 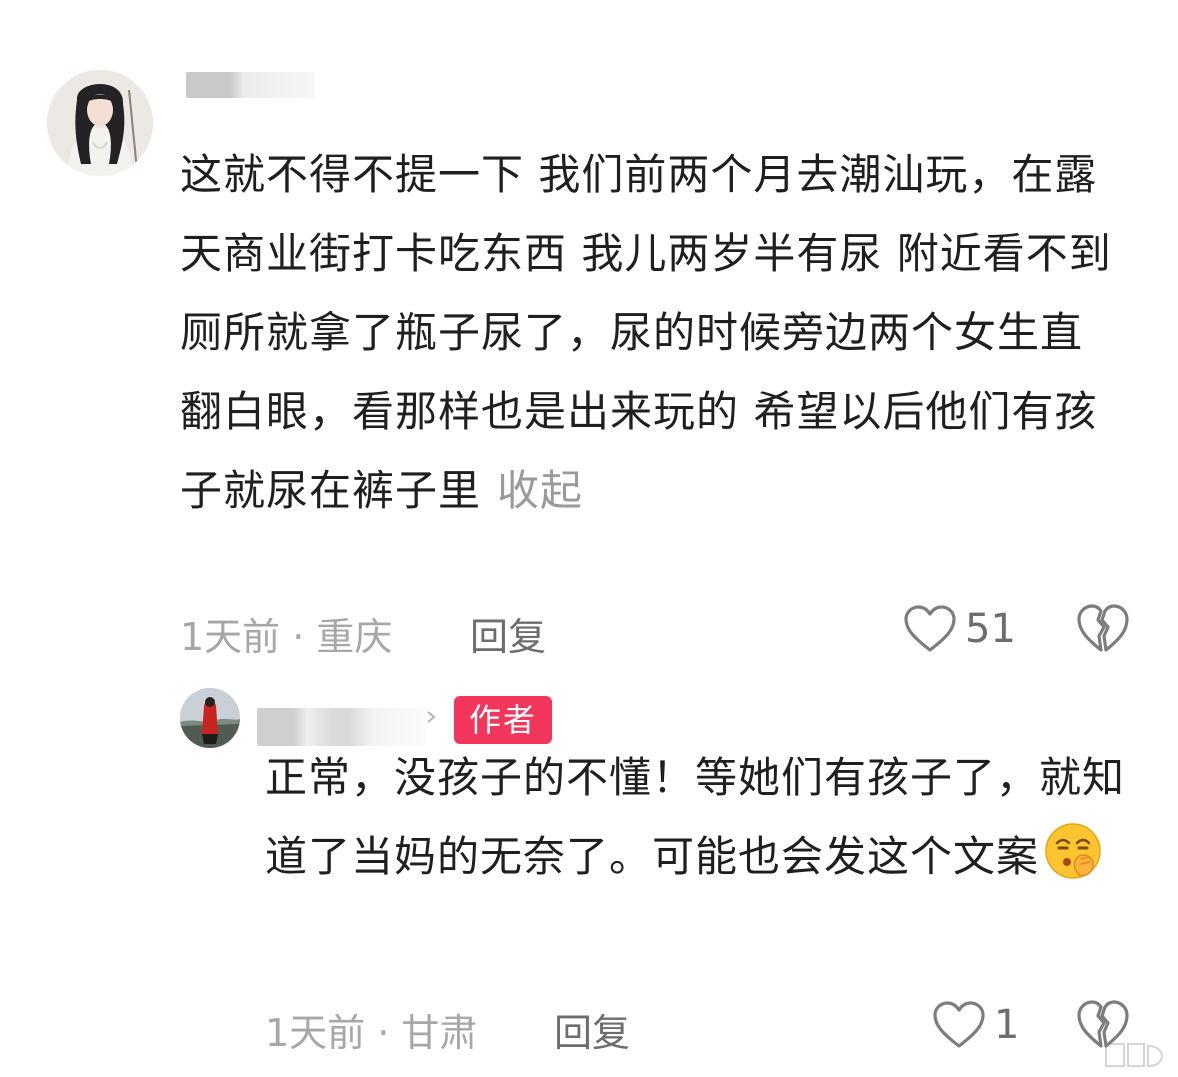 What do you see at coordinates (503, 720) in the screenshot?
I see `author-badge: 作者` at bounding box center [503, 720].